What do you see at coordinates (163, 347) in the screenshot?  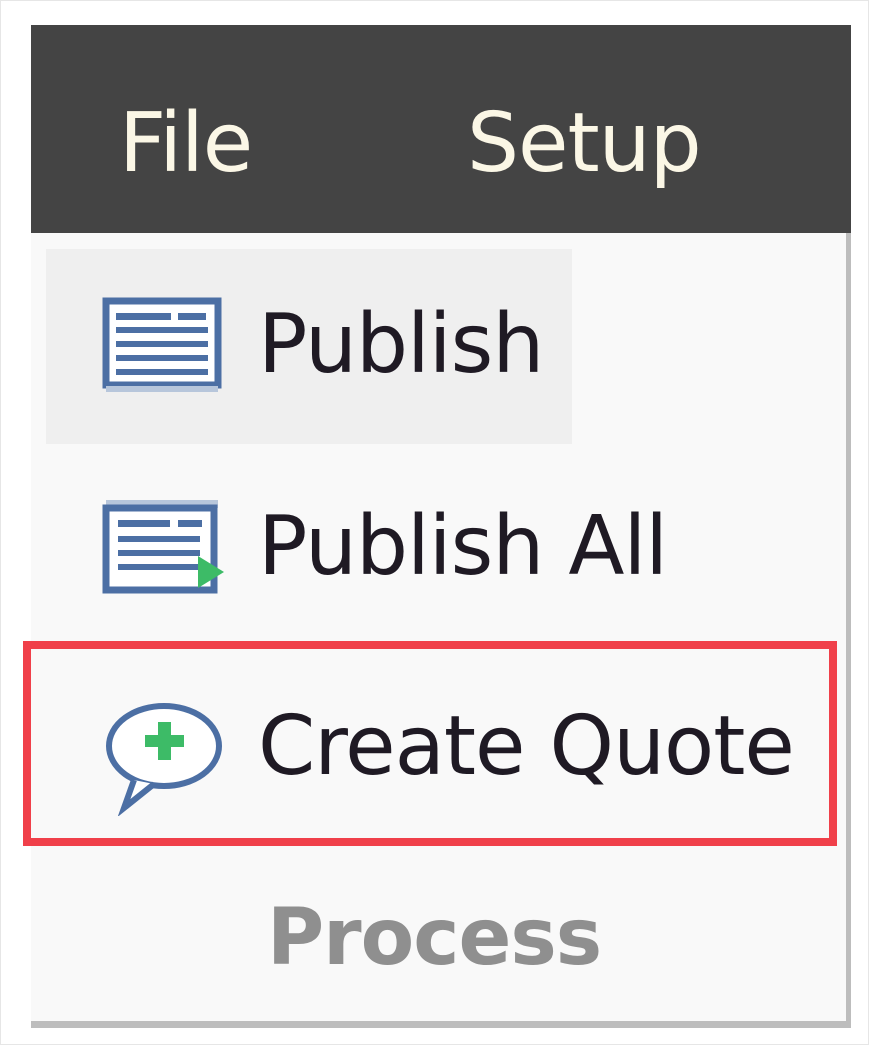 I see `publish-icon` at bounding box center [163, 347].